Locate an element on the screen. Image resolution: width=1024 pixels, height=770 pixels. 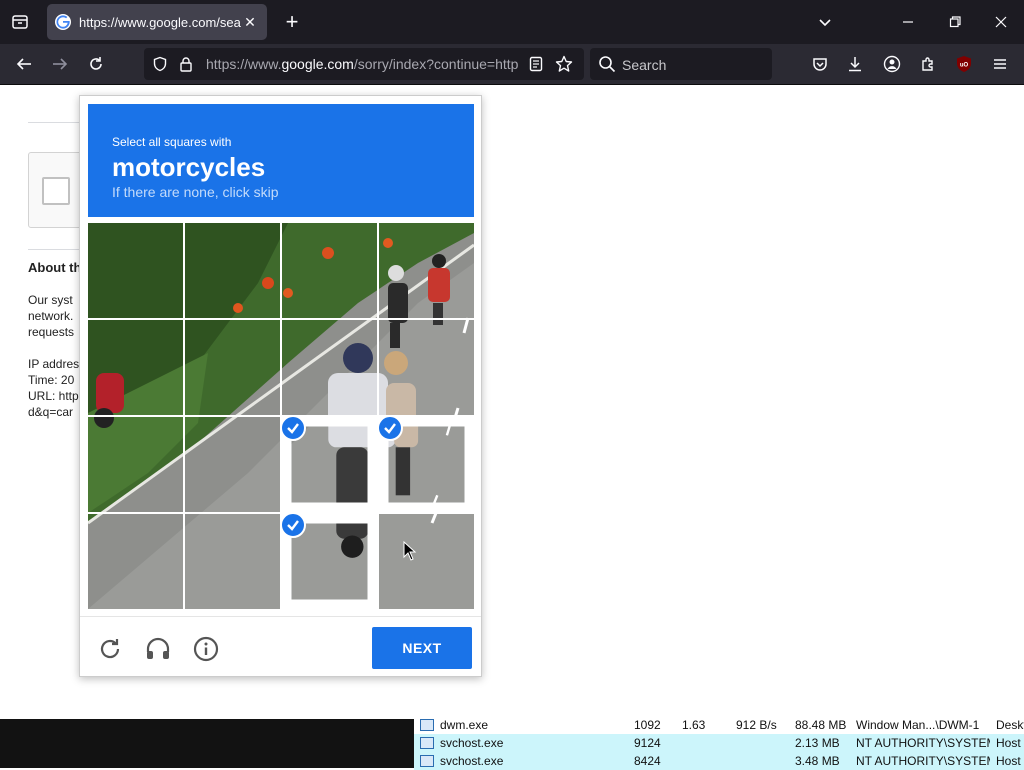
tab-overflow-chevron-icon is located at coordinates (825, 22).